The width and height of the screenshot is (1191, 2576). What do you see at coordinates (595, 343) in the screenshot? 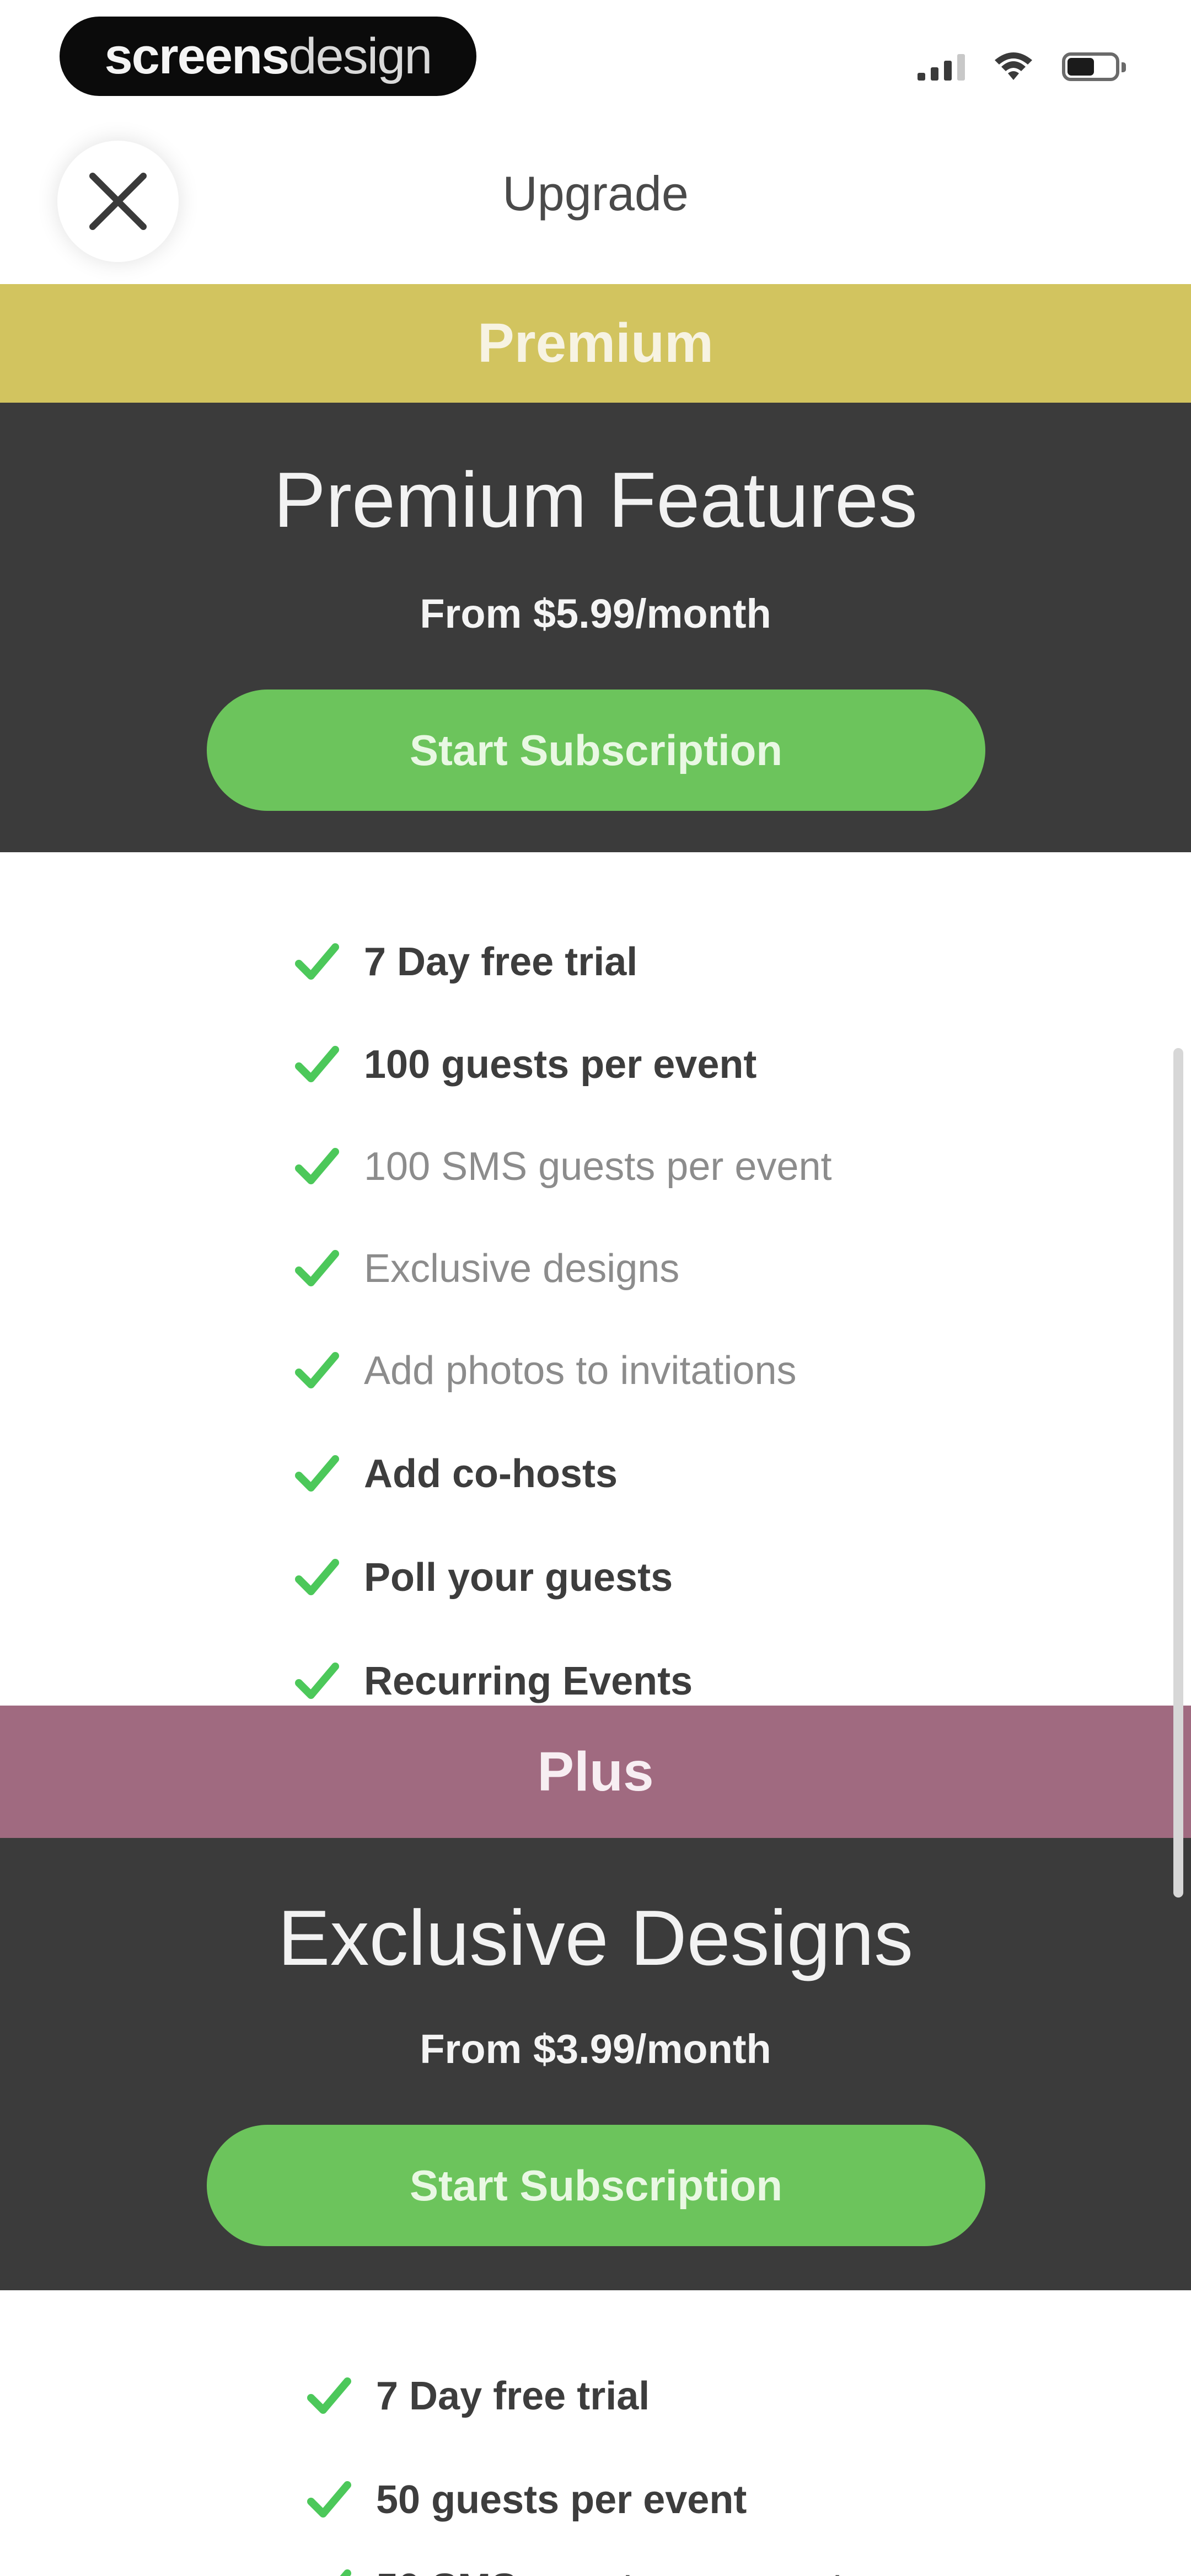
I see `tier-header-premium: Premium` at bounding box center [595, 343].